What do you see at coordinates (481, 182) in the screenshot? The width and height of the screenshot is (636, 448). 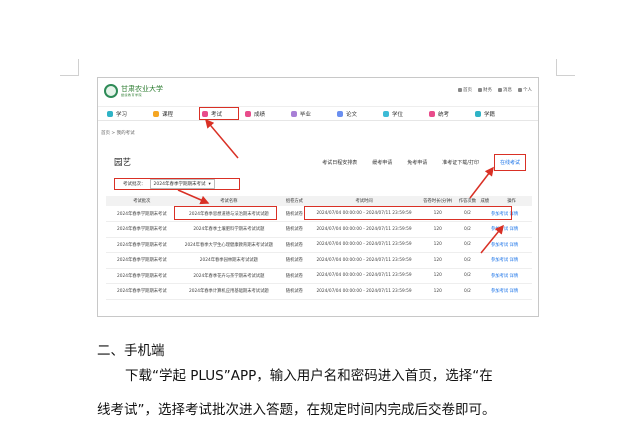 I see `arrow-to-online-tab` at bounding box center [481, 182].